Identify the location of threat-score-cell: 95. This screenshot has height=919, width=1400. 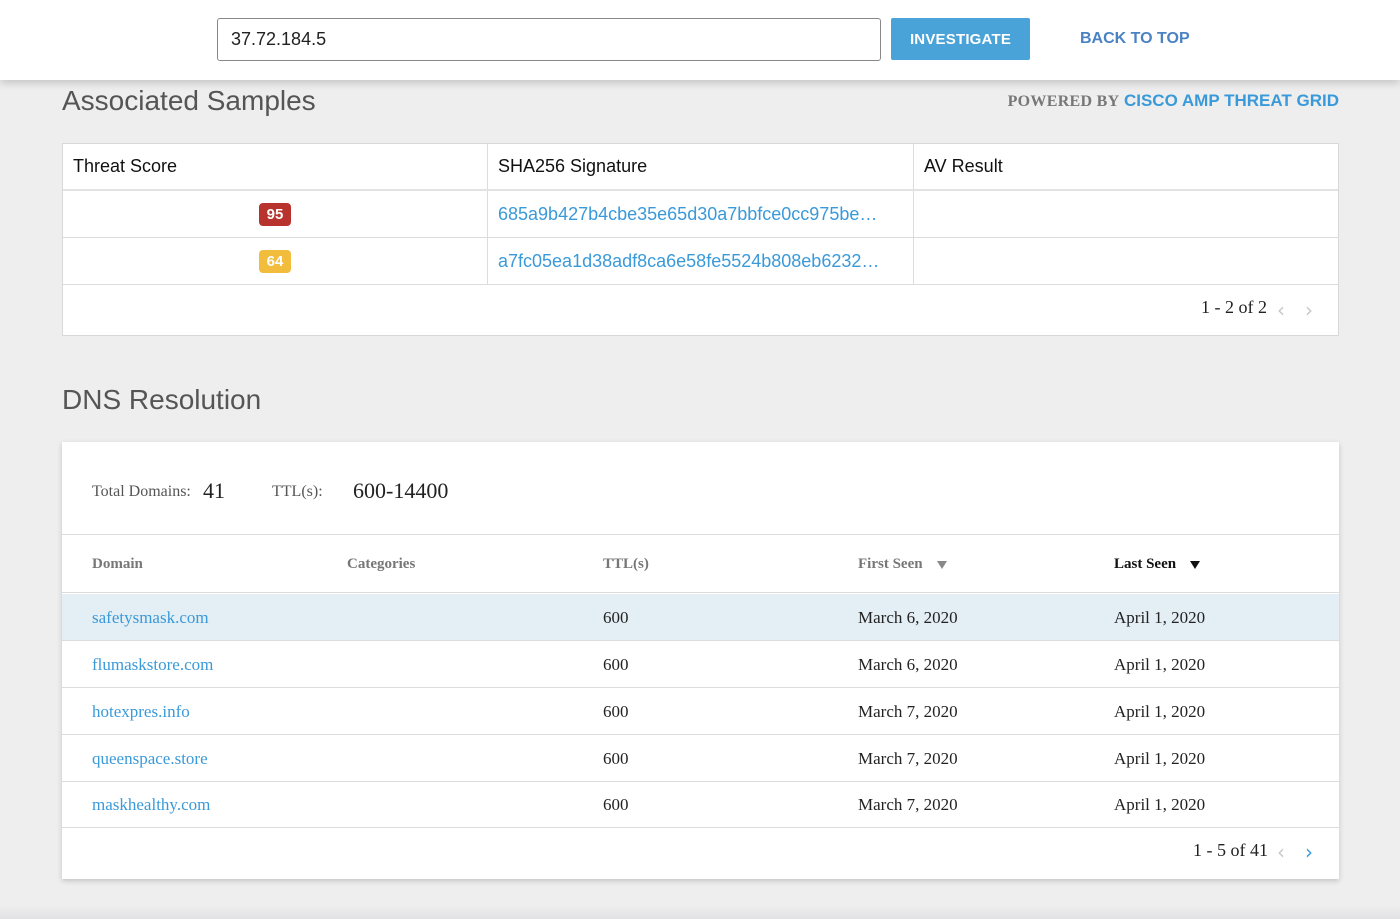
(275, 214).